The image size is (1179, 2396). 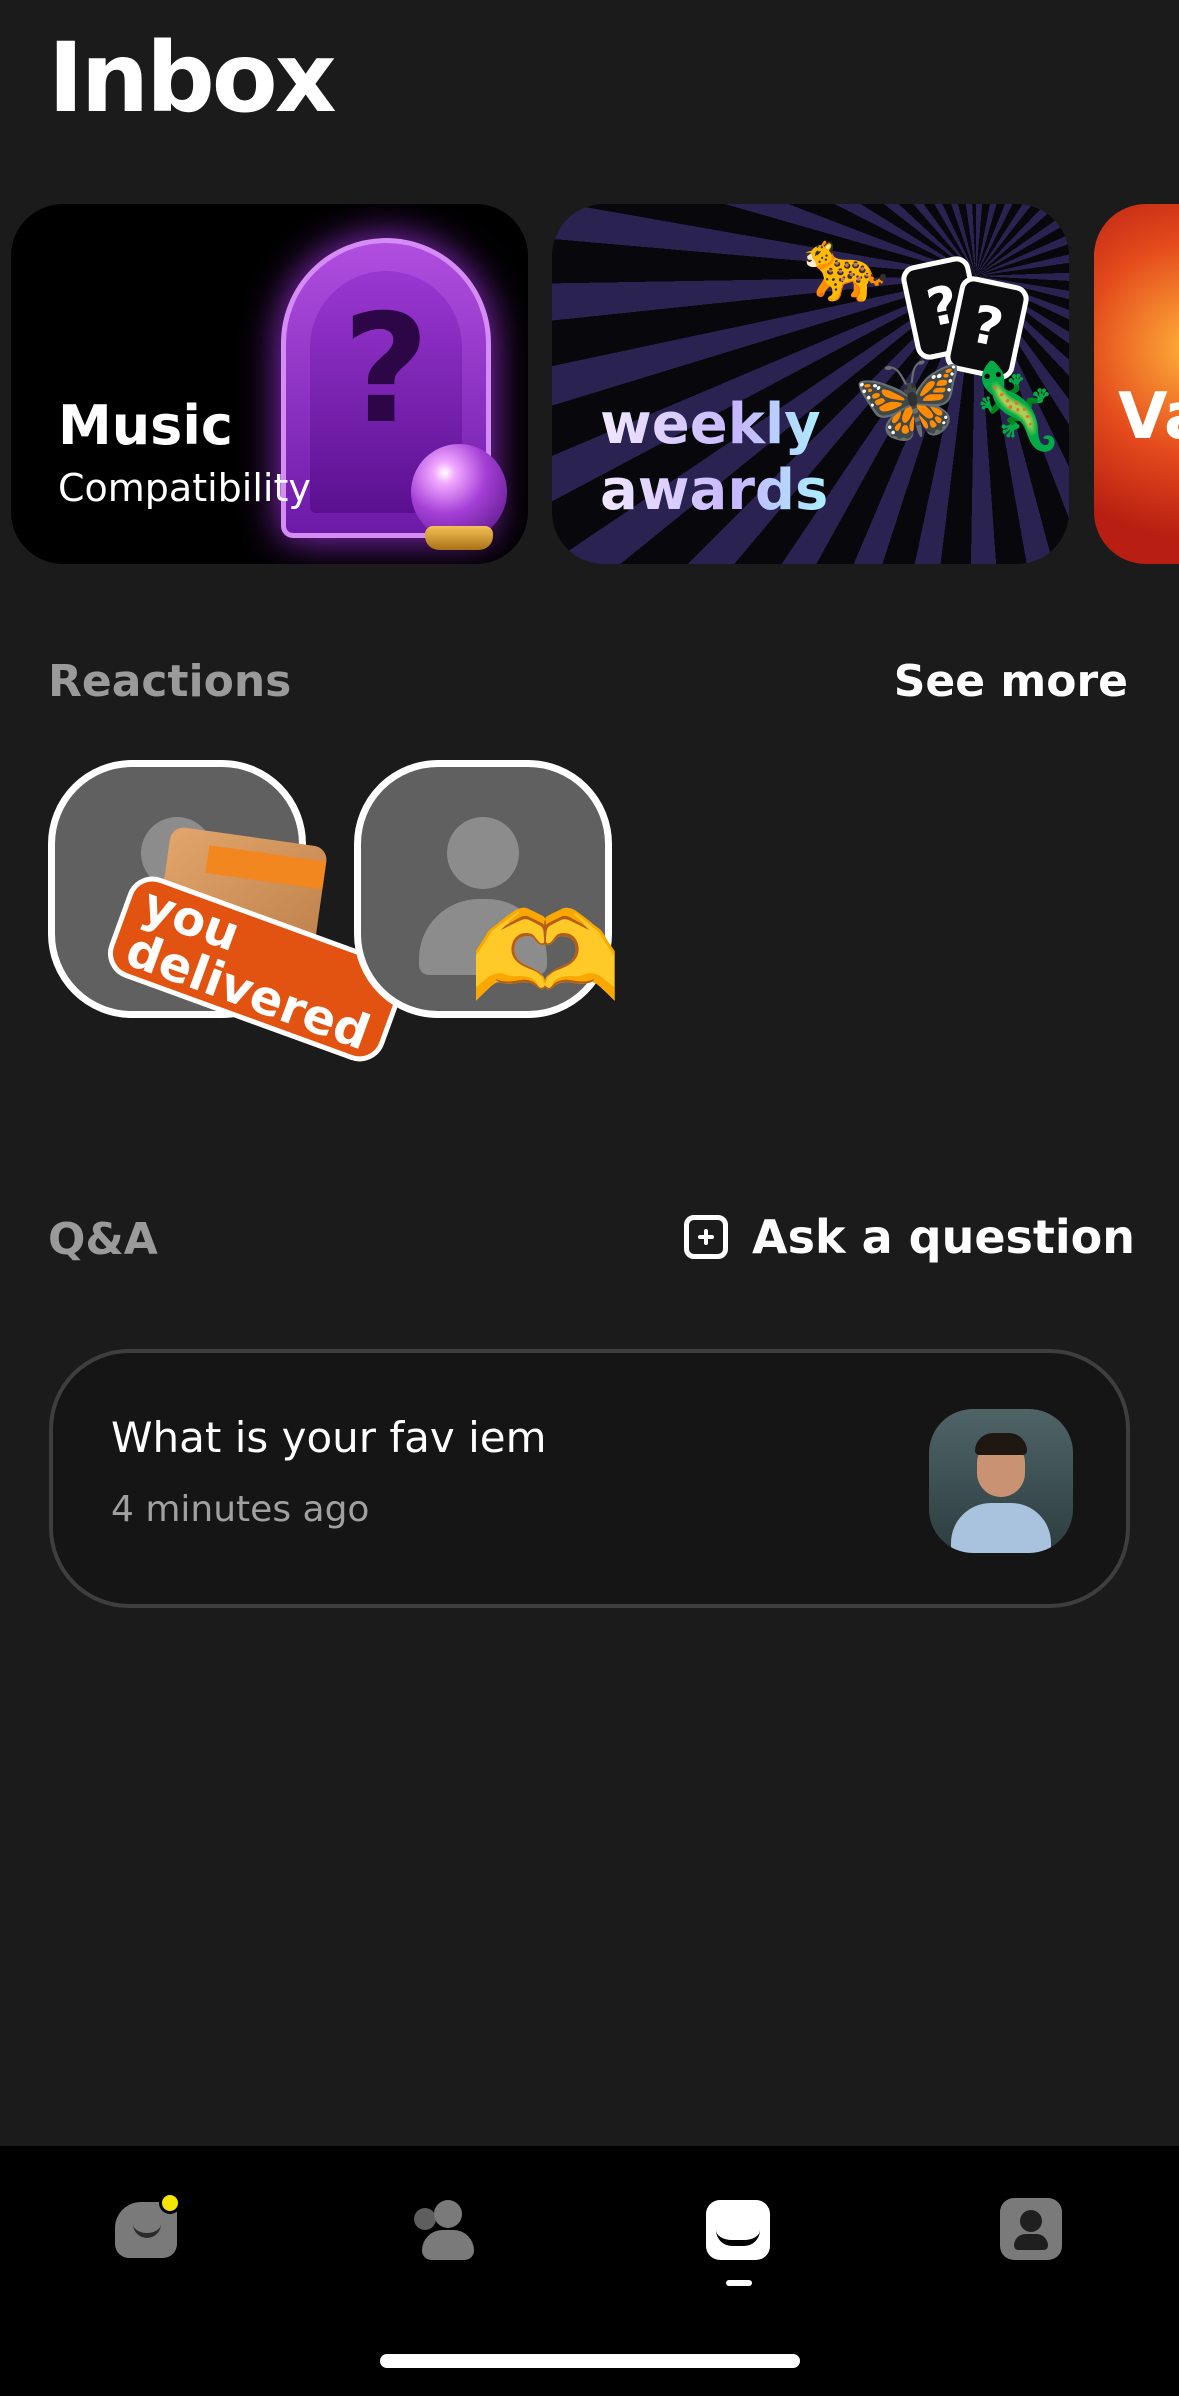 What do you see at coordinates (1001, 1481) in the screenshot?
I see `avatar` at bounding box center [1001, 1481].